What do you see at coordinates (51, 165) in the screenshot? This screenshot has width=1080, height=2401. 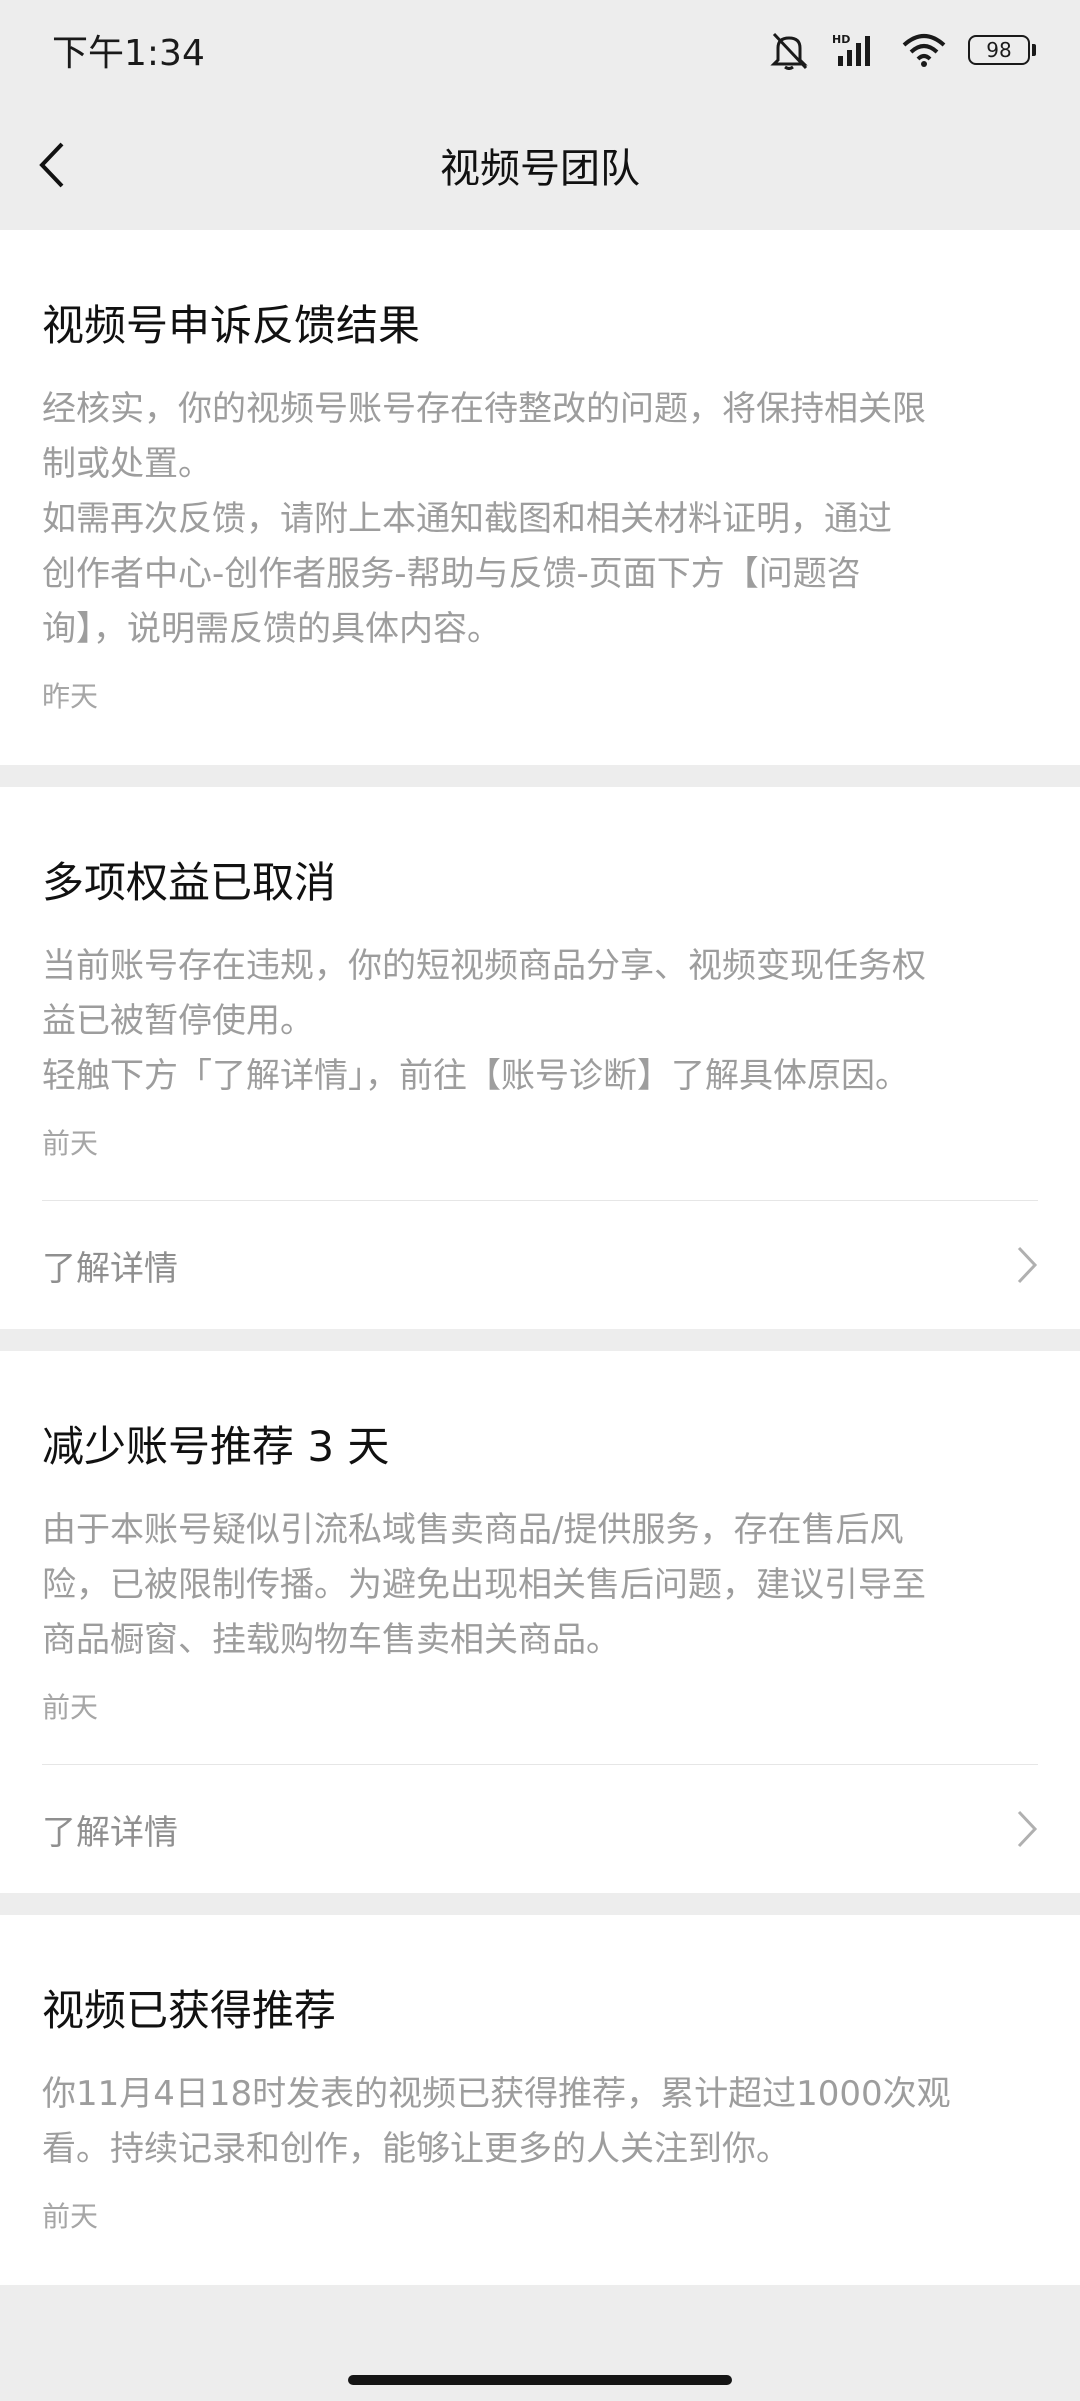 I see `chevron-left-icon` at bounding box center [51, 165].